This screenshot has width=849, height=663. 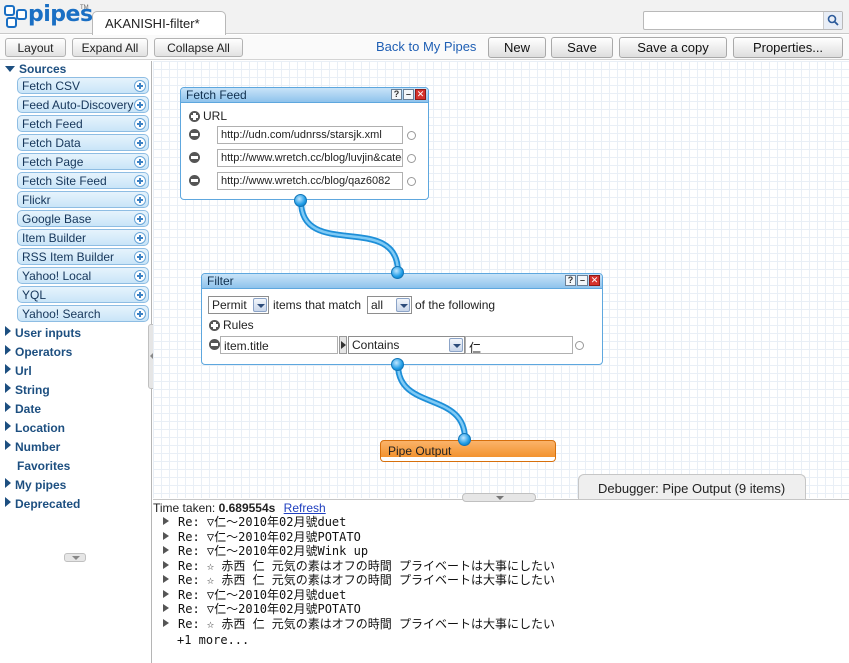 I want to click on back-to-my-pipes-link: Back to My Pipes, so click(x=426, y=46).